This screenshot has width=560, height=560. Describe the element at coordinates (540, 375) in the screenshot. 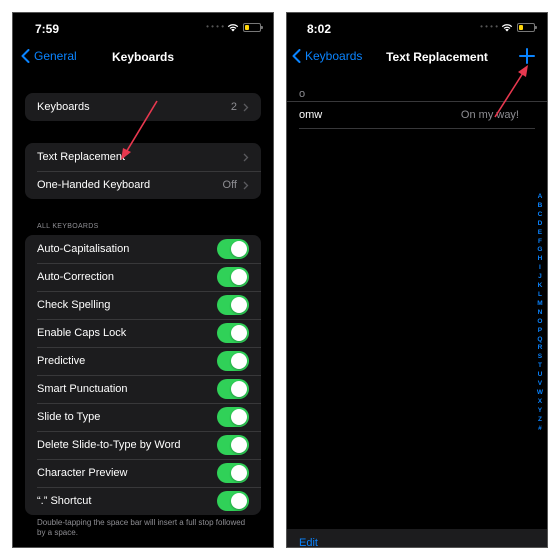

I see `index-letter: U` at that location.